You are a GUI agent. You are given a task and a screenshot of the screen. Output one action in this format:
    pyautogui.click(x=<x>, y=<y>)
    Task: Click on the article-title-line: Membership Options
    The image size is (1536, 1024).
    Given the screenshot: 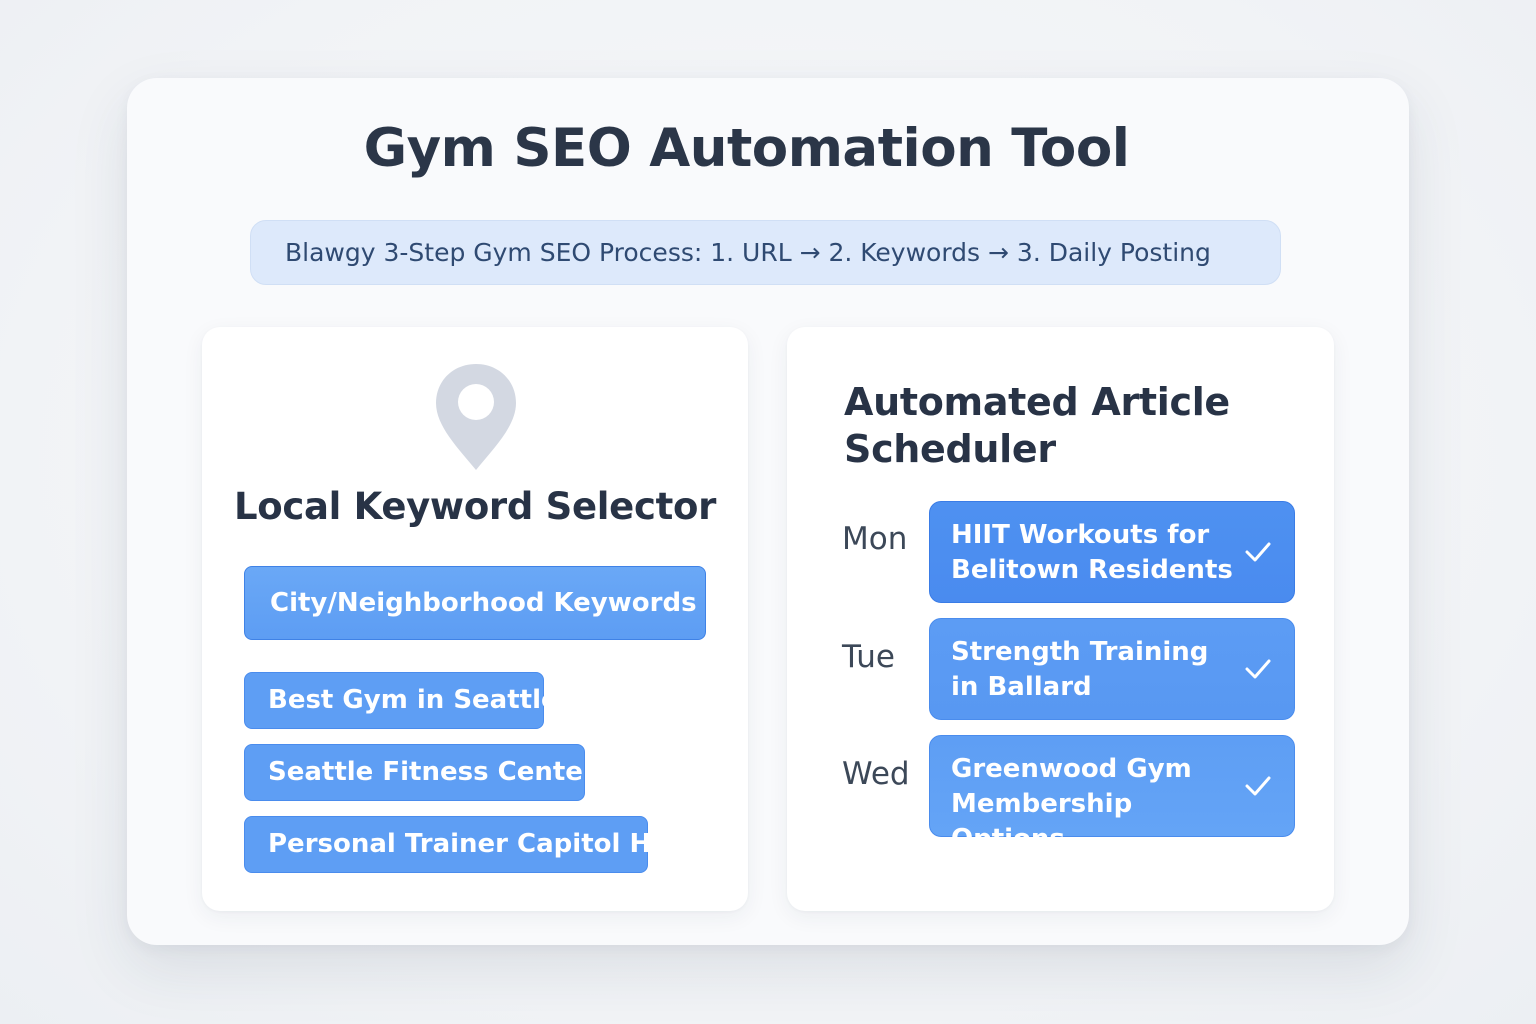 What is the action you would take?
    pyautogui.click(x=1042, y=821)
    